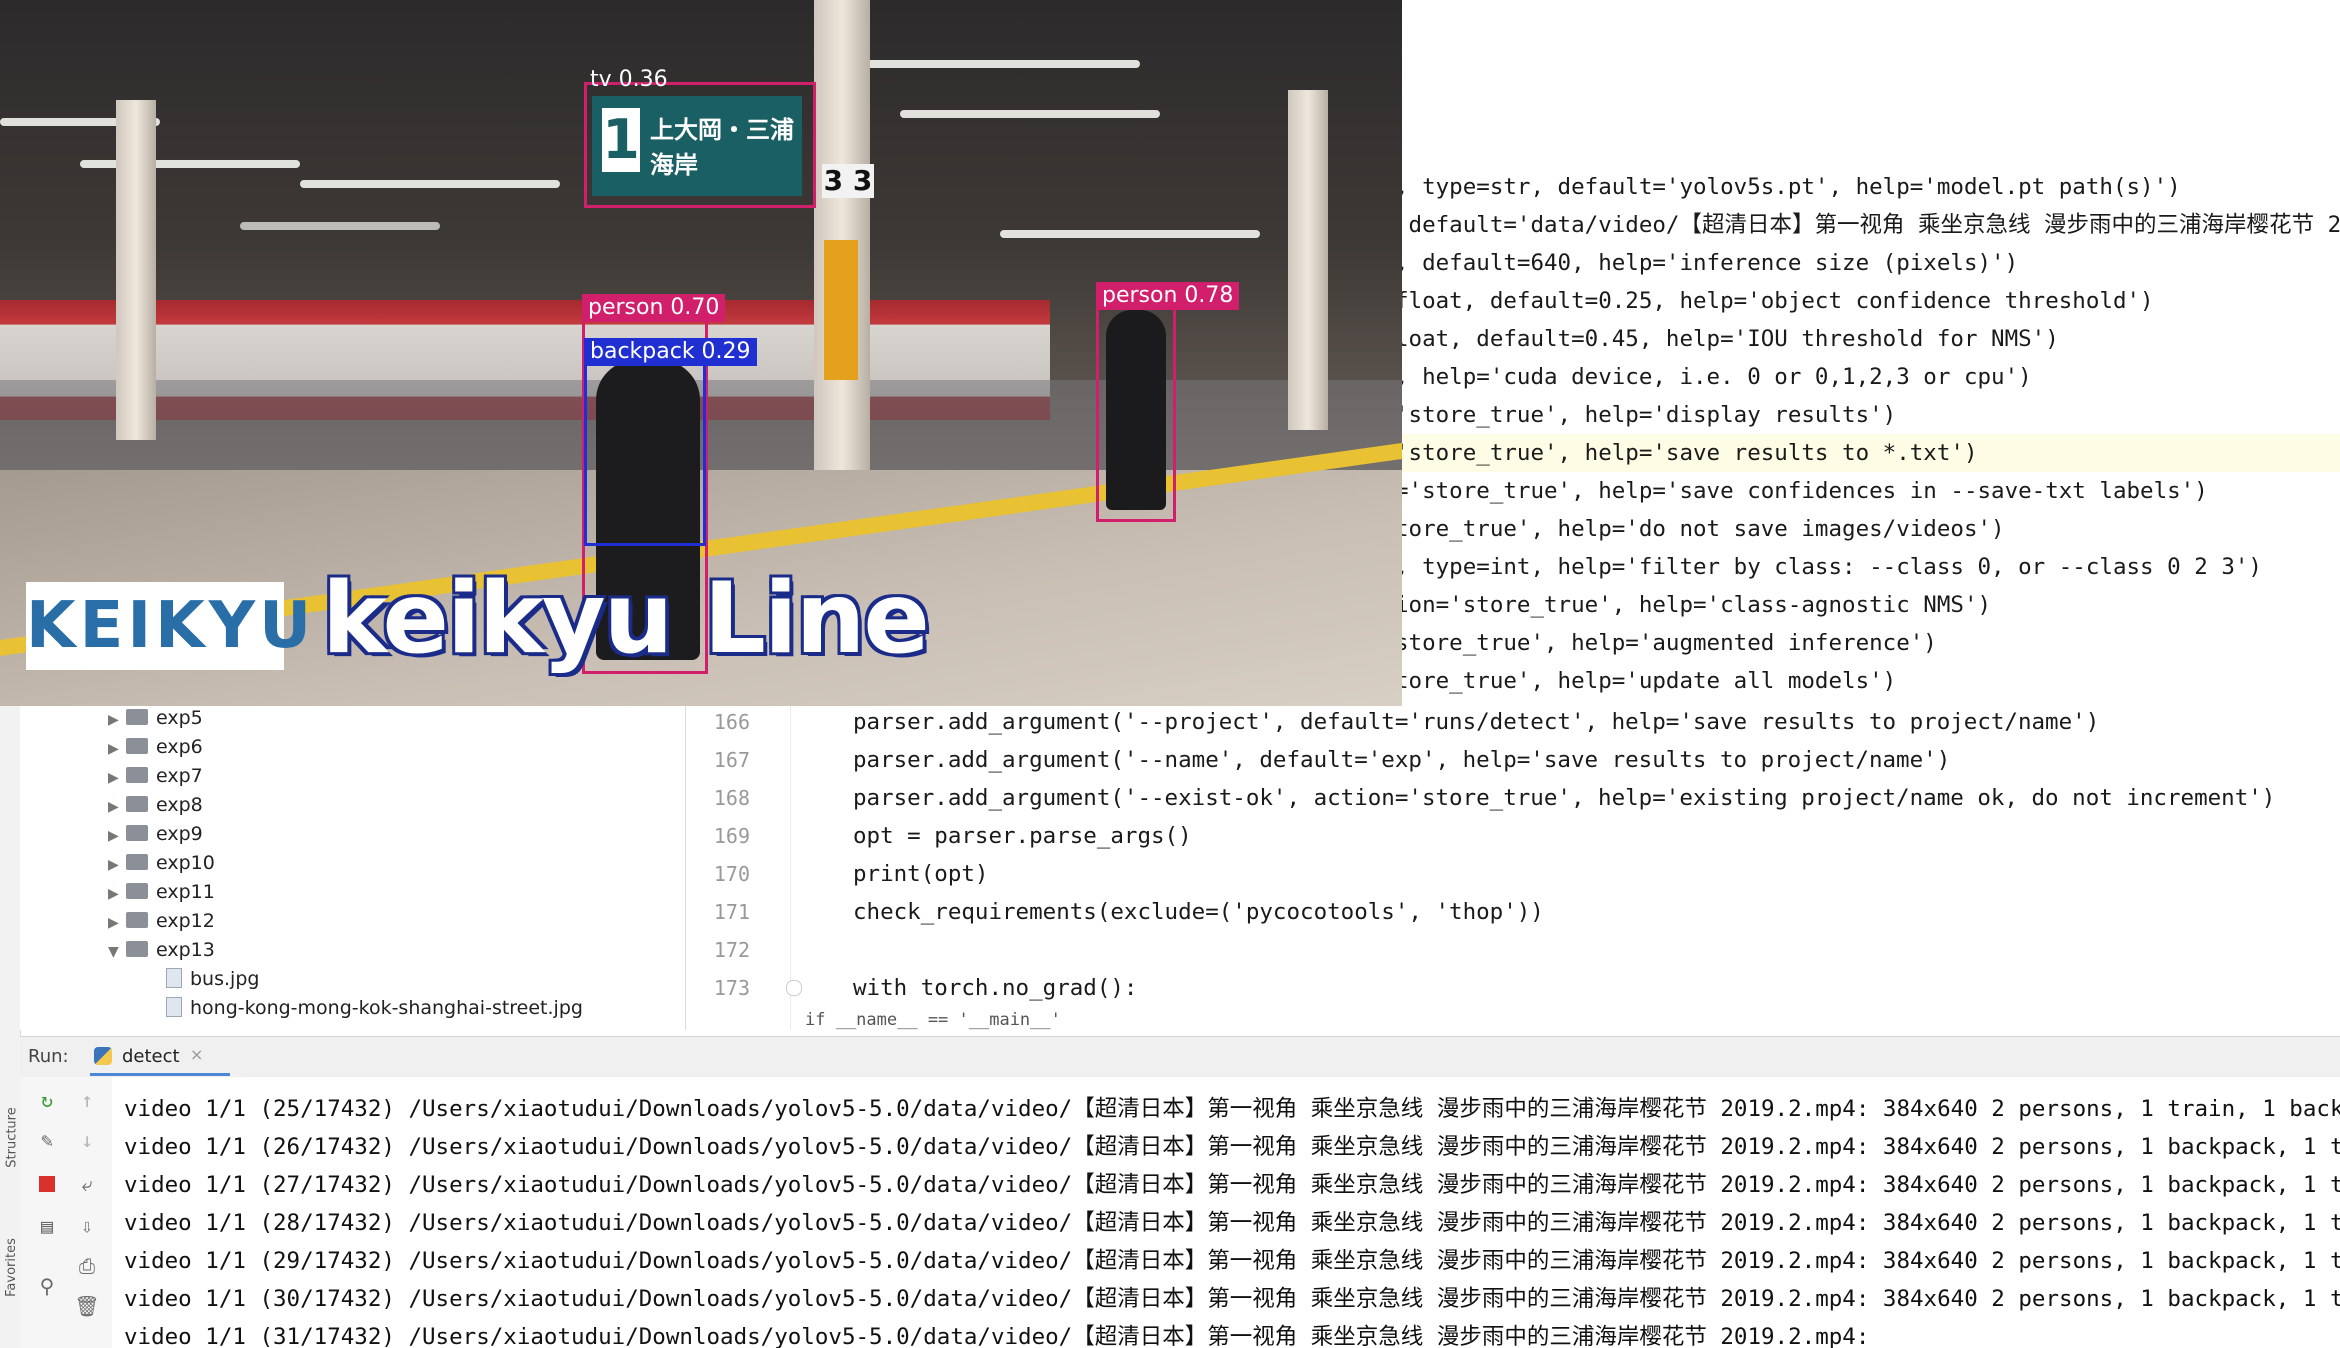 The width and height of the screenshot is (2340, 1348). What do you see at coordinates (212, 979) in the screenshot?
I see `tree-file: bus.jpg` at bounding box center [212, 979].